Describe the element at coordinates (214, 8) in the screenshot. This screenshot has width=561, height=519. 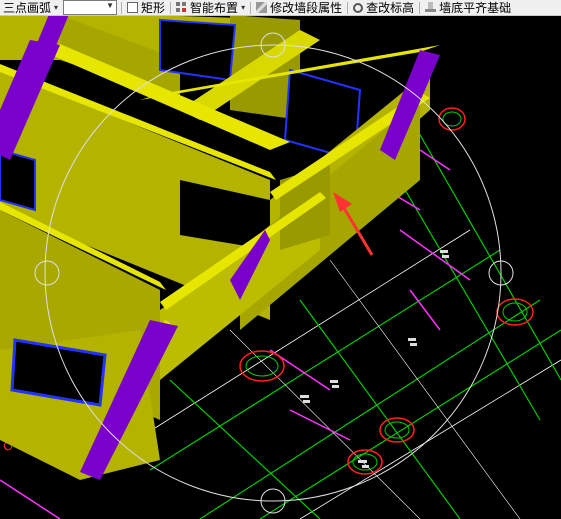
I see `smart-layout-label: 智能布置` at that location.